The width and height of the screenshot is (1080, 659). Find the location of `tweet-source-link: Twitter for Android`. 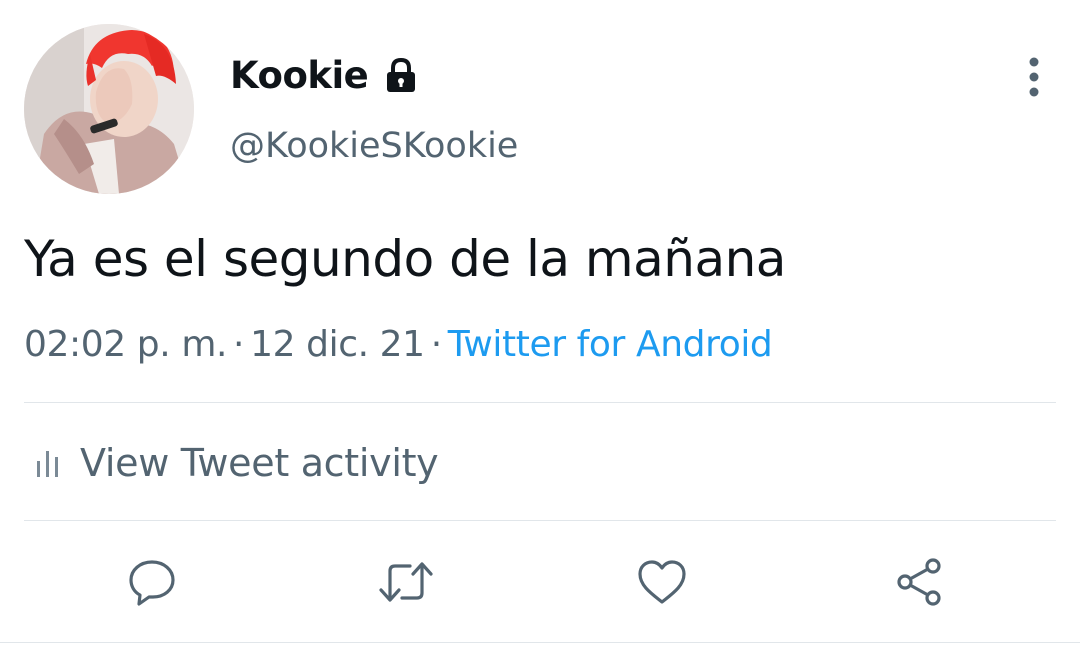

tweet-source-link: Twitter for Android is located at coordinates (610, 344).